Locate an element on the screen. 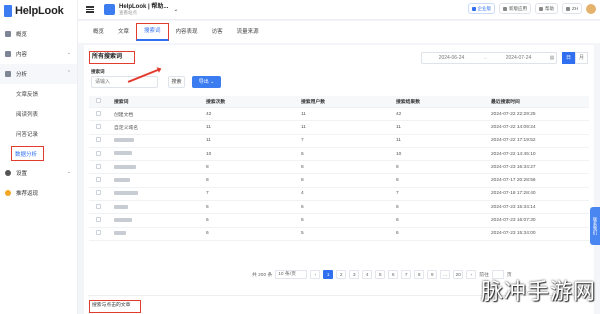 This screenshot has height=314, width=600. avatar is located at coordinates (591, 8).